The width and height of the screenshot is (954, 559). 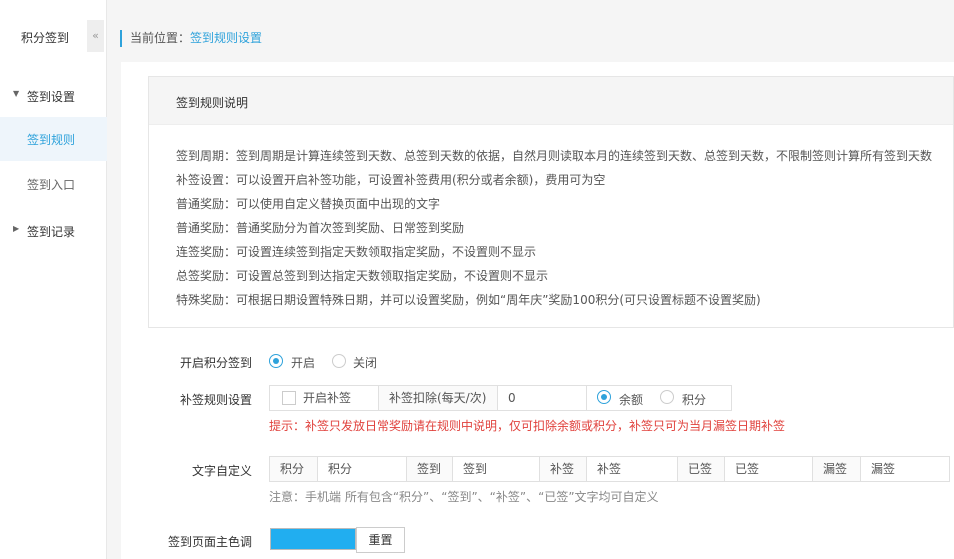 I want to click on sidebar-title: 积分签到, so click(x=45, y=38).